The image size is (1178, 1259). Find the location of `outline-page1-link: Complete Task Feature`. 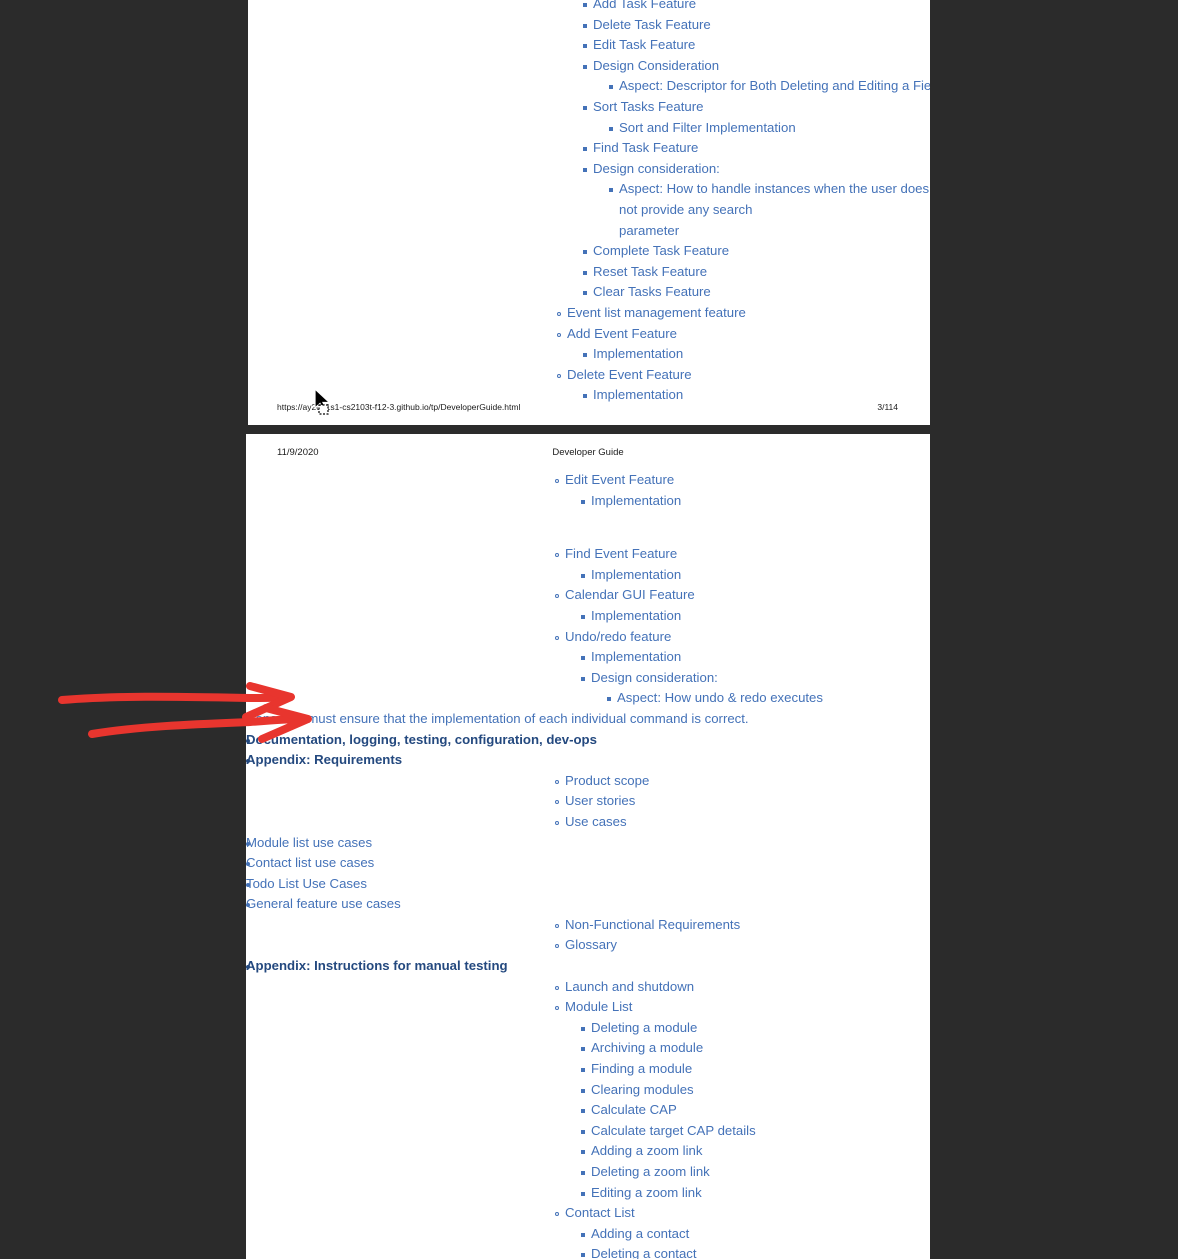

outline-page1-link: Complete Task Feature is located at coordinates (661, 251).